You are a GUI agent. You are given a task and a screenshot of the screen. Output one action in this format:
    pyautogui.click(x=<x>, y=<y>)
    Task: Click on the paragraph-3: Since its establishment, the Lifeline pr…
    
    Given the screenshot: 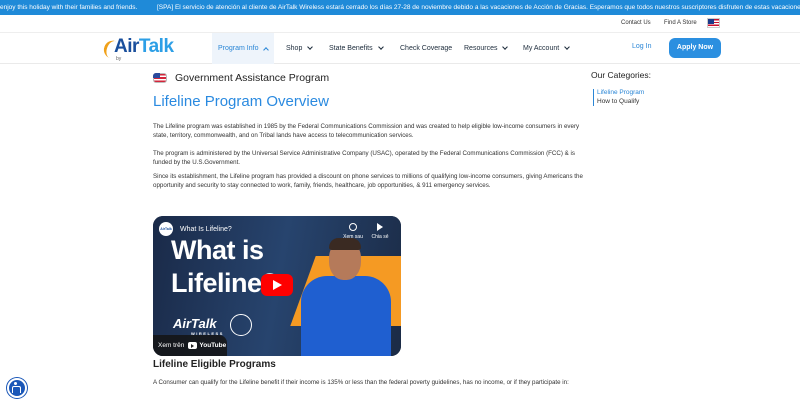 What is the action you would take?
    pyautogui.click(x=368, y=181)
    